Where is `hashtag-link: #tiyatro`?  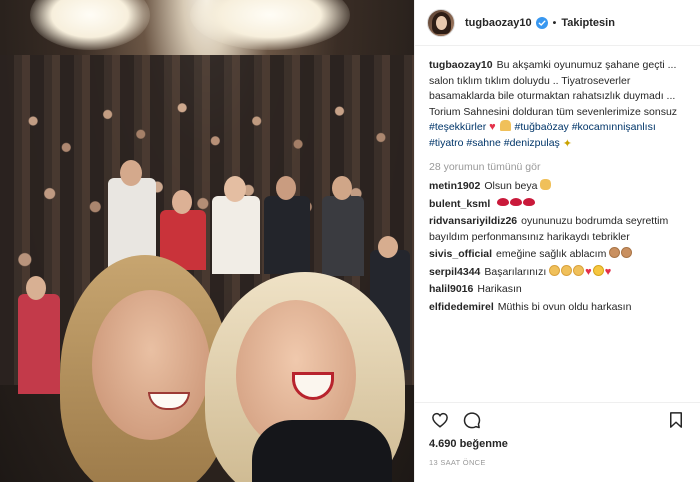
hashtag-link: #tiyatro is located at coordinates (446, 143).